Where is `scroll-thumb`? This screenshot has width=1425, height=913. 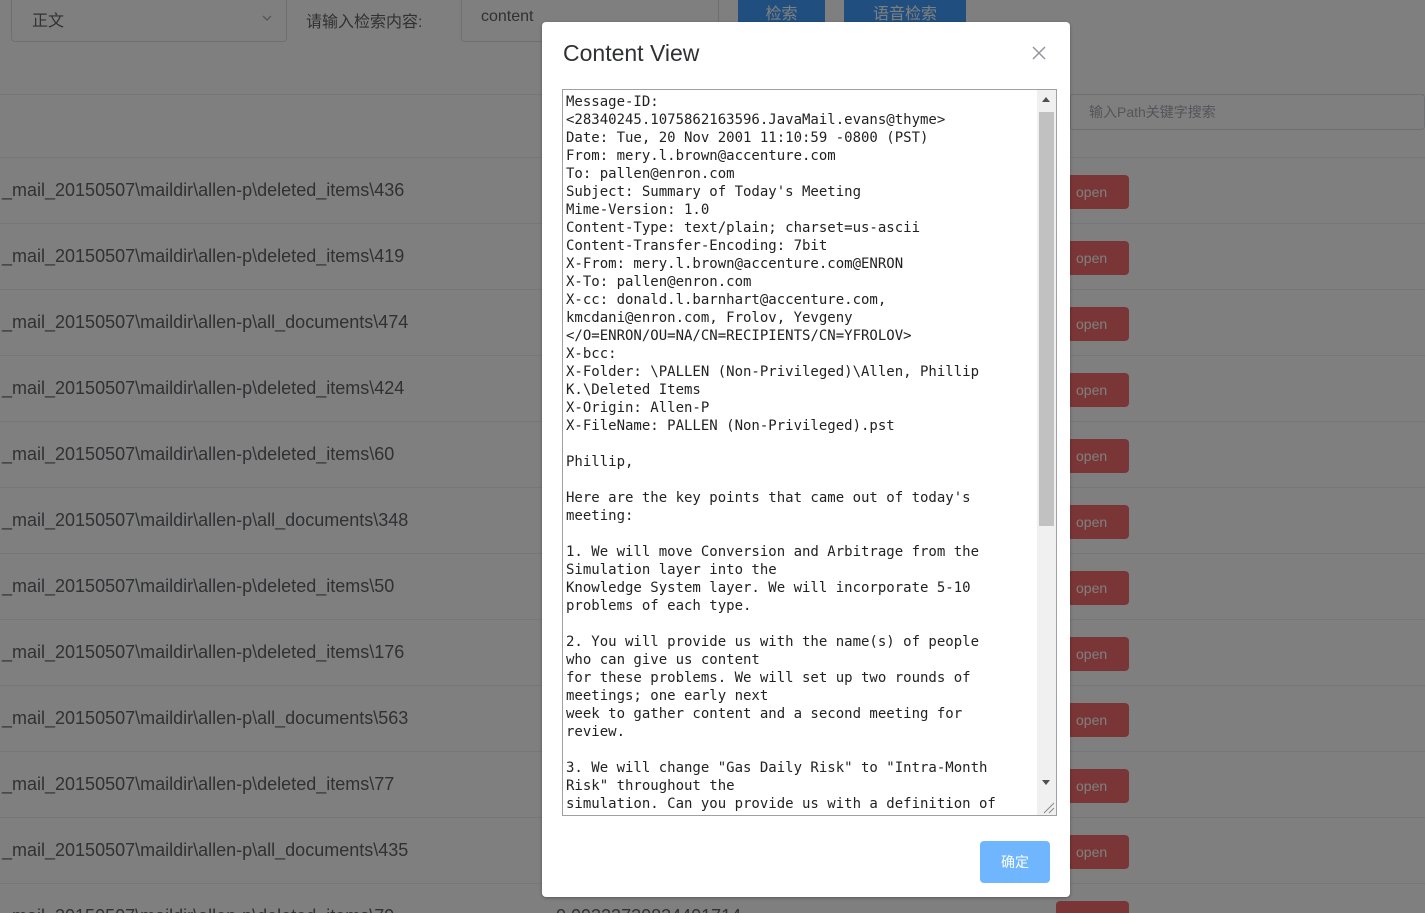 scroll-thumb is located at coordinates (1046, 319).